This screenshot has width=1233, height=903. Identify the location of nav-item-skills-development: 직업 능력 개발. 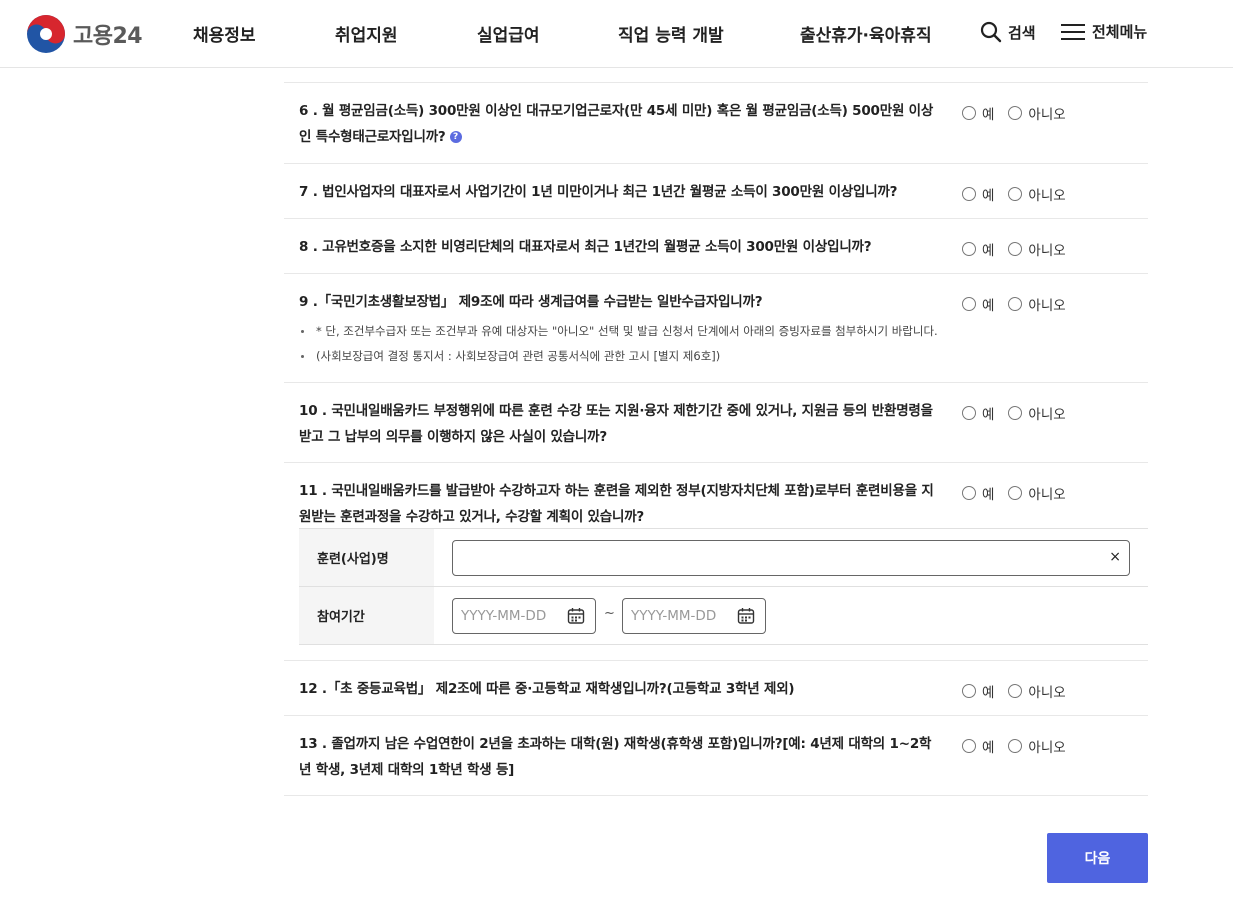
(671, 33).